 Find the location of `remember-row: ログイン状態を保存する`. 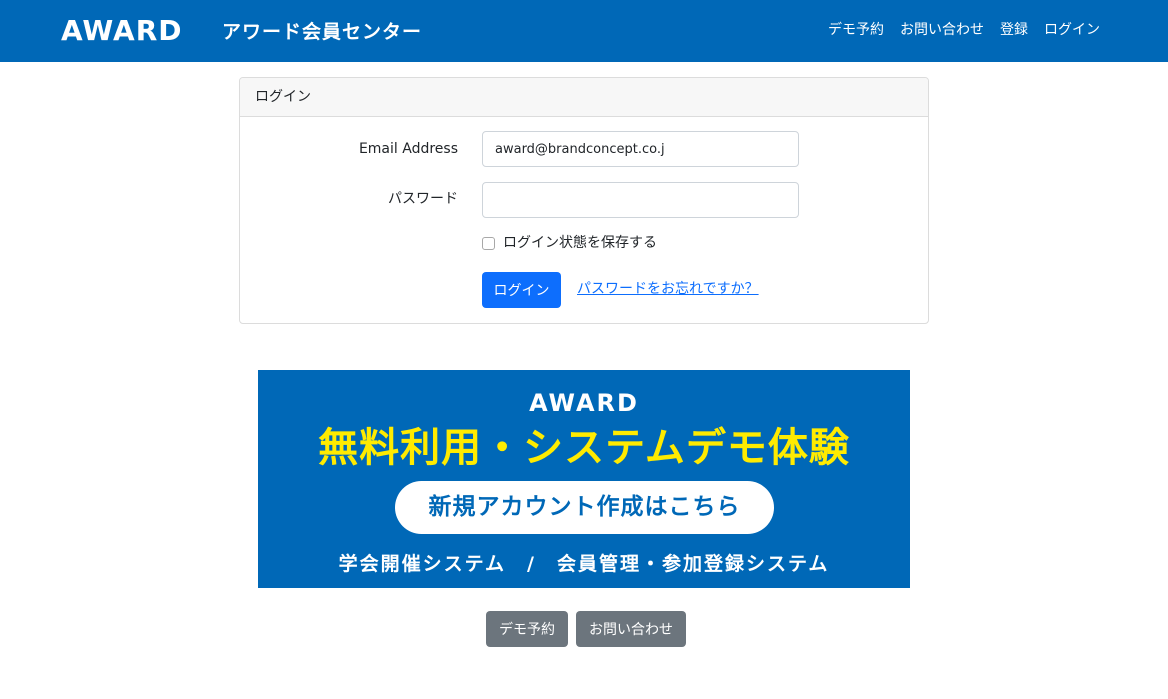

remember-row: ログイン状態を保存する is located at coordinates (569, 243).